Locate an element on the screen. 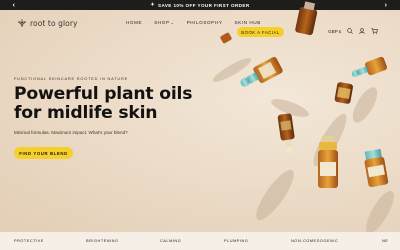  book-facial-button: BOOK A FACIAL is located at coordinates (260, 32).